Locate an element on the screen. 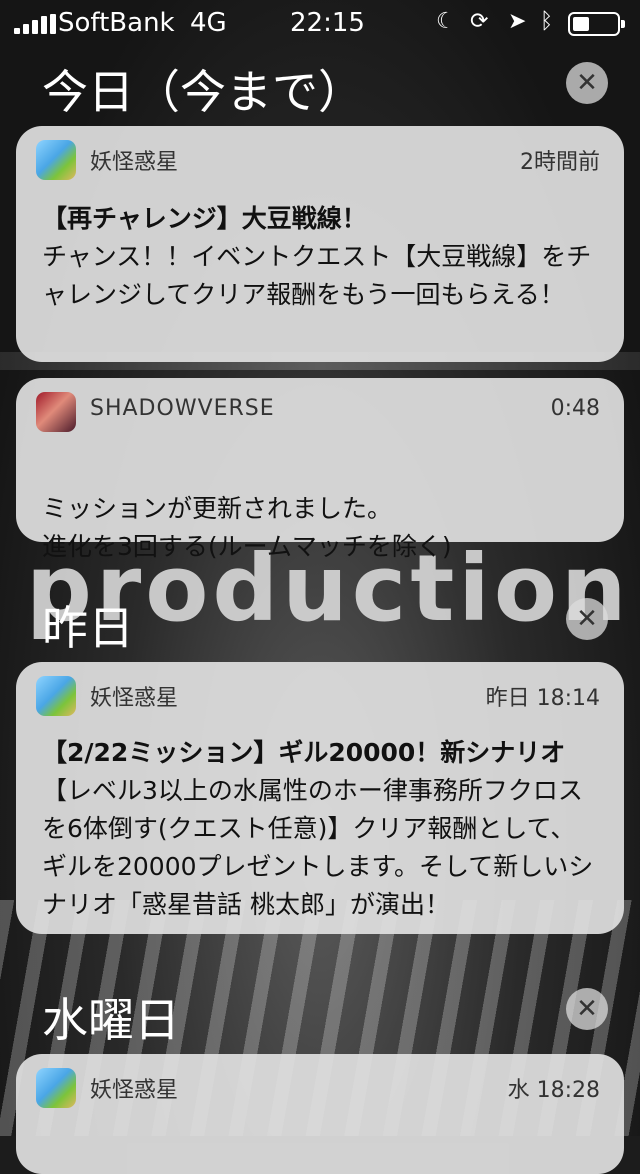  bluetooth-icon: ᛒ is located at coordinates (547, 21).